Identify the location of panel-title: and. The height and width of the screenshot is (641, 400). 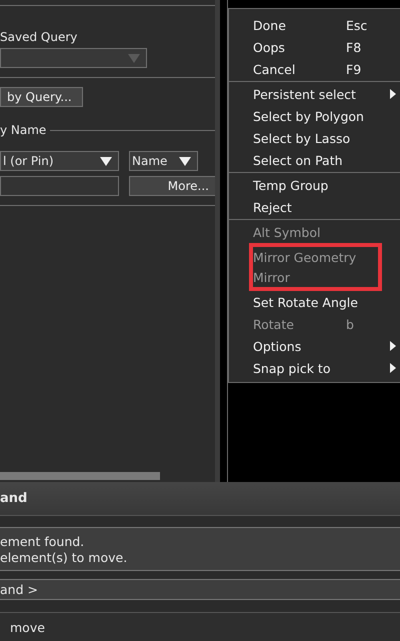
(14, 498).